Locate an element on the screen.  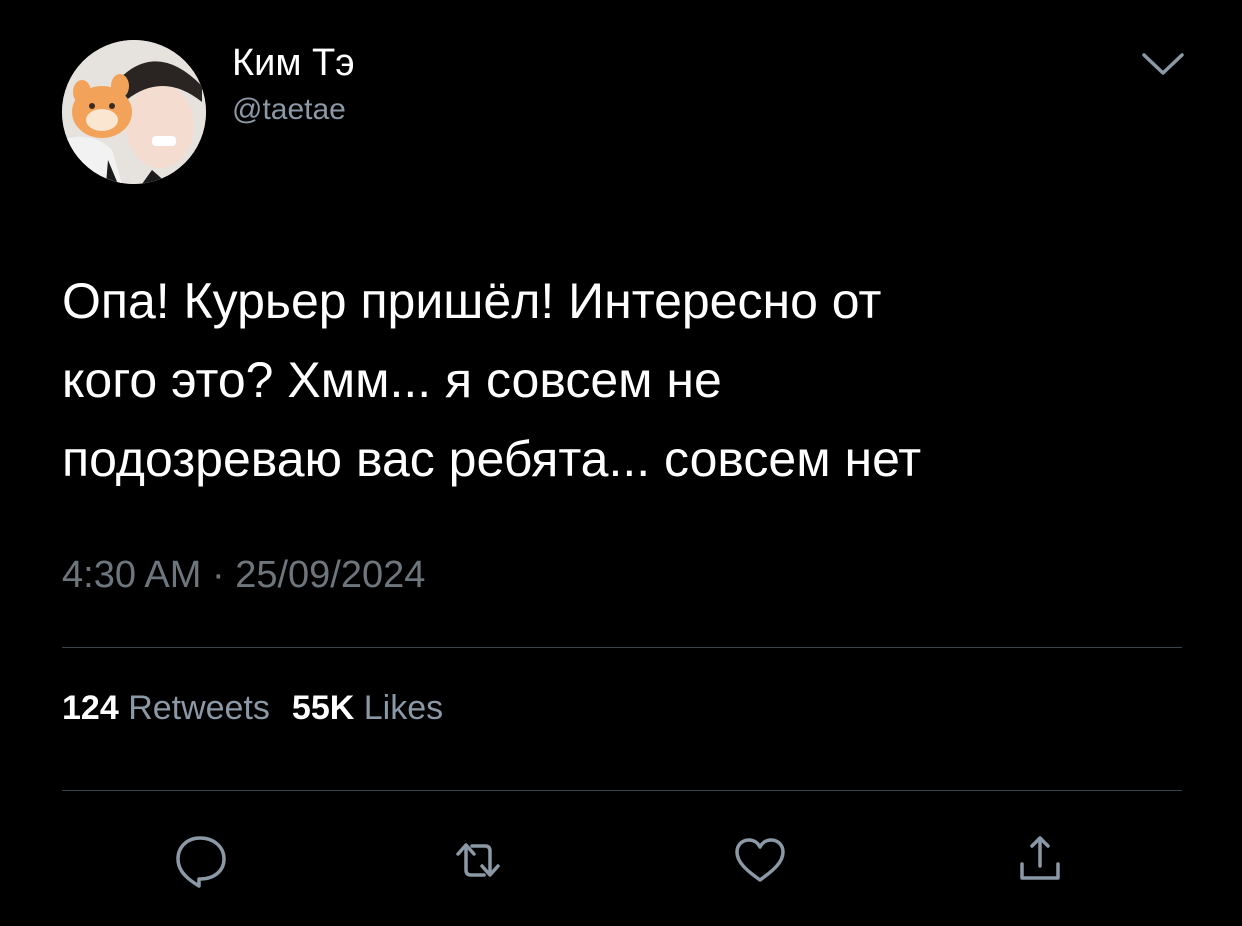
share-button is located at coordinates (1040, 860).